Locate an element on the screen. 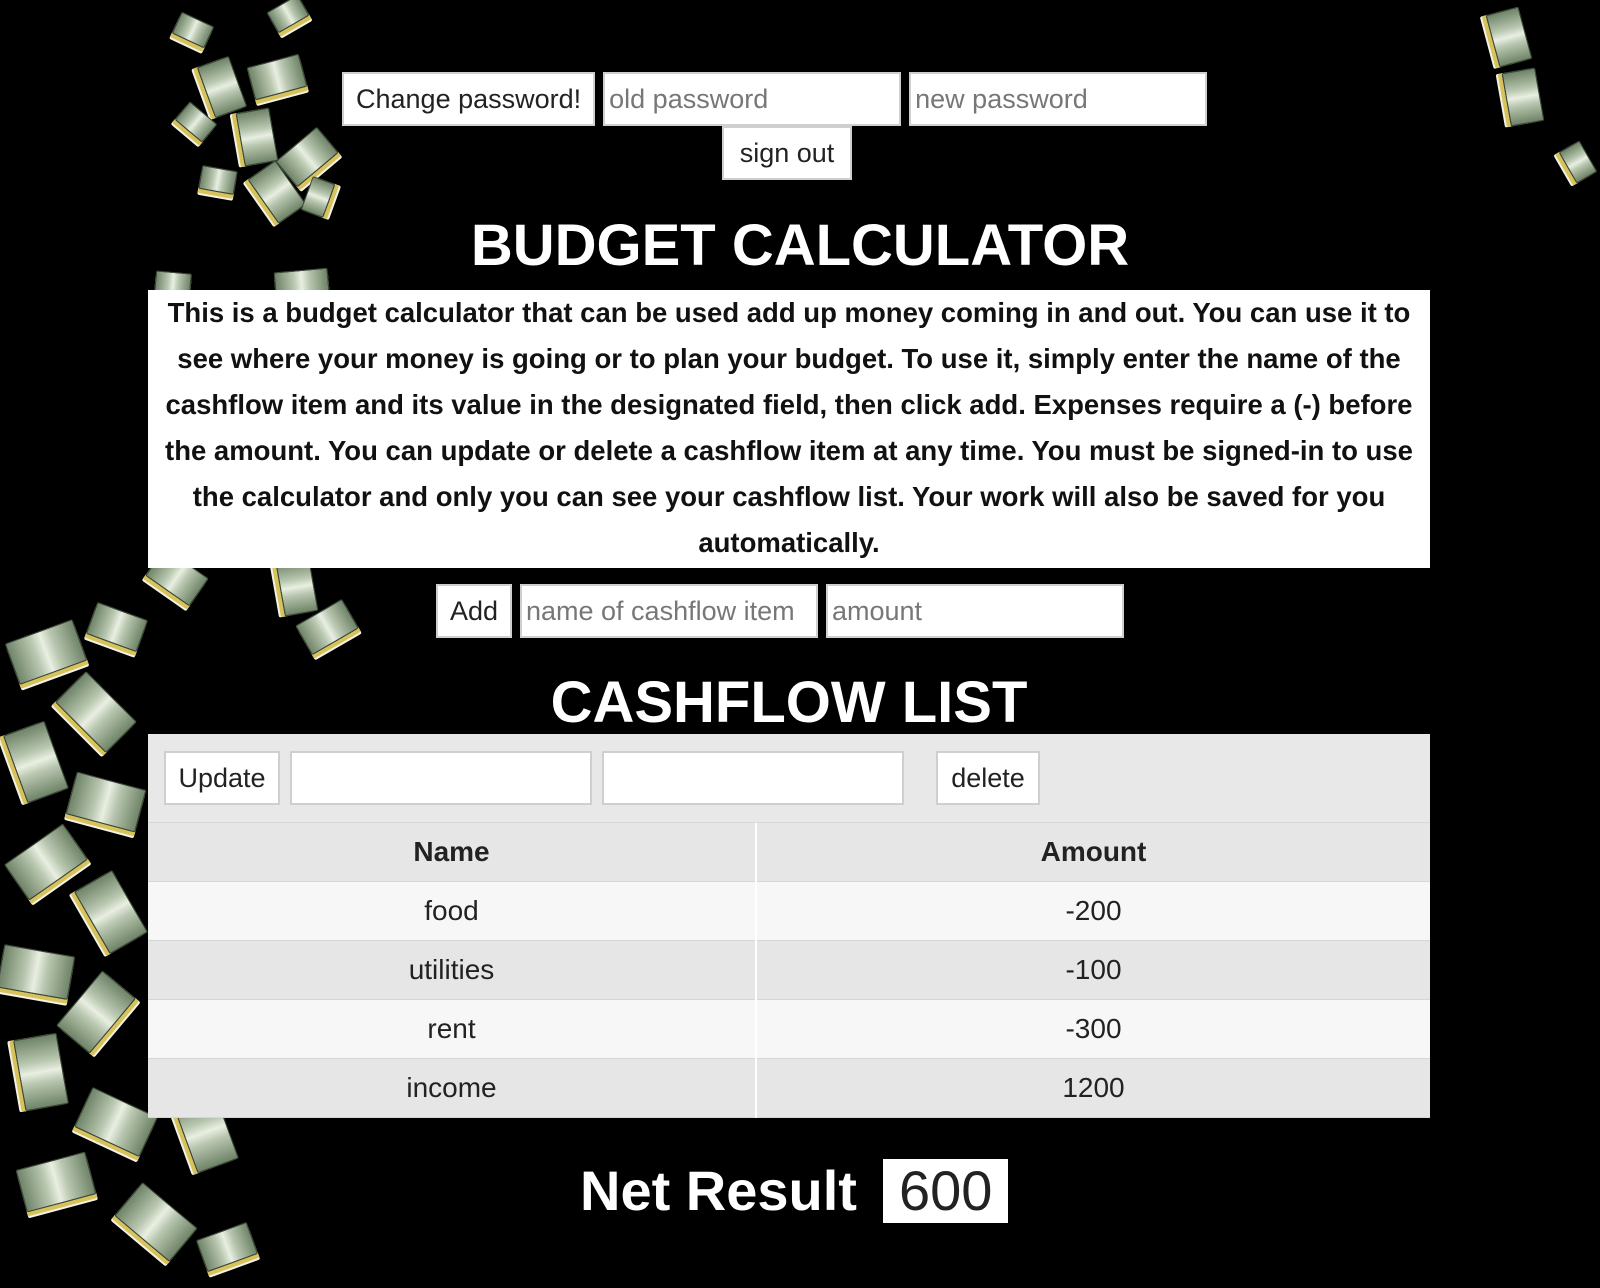 This screenshot has width=1600, height=1288. table-row: utilities -100 is located at coordinates (789, 970).